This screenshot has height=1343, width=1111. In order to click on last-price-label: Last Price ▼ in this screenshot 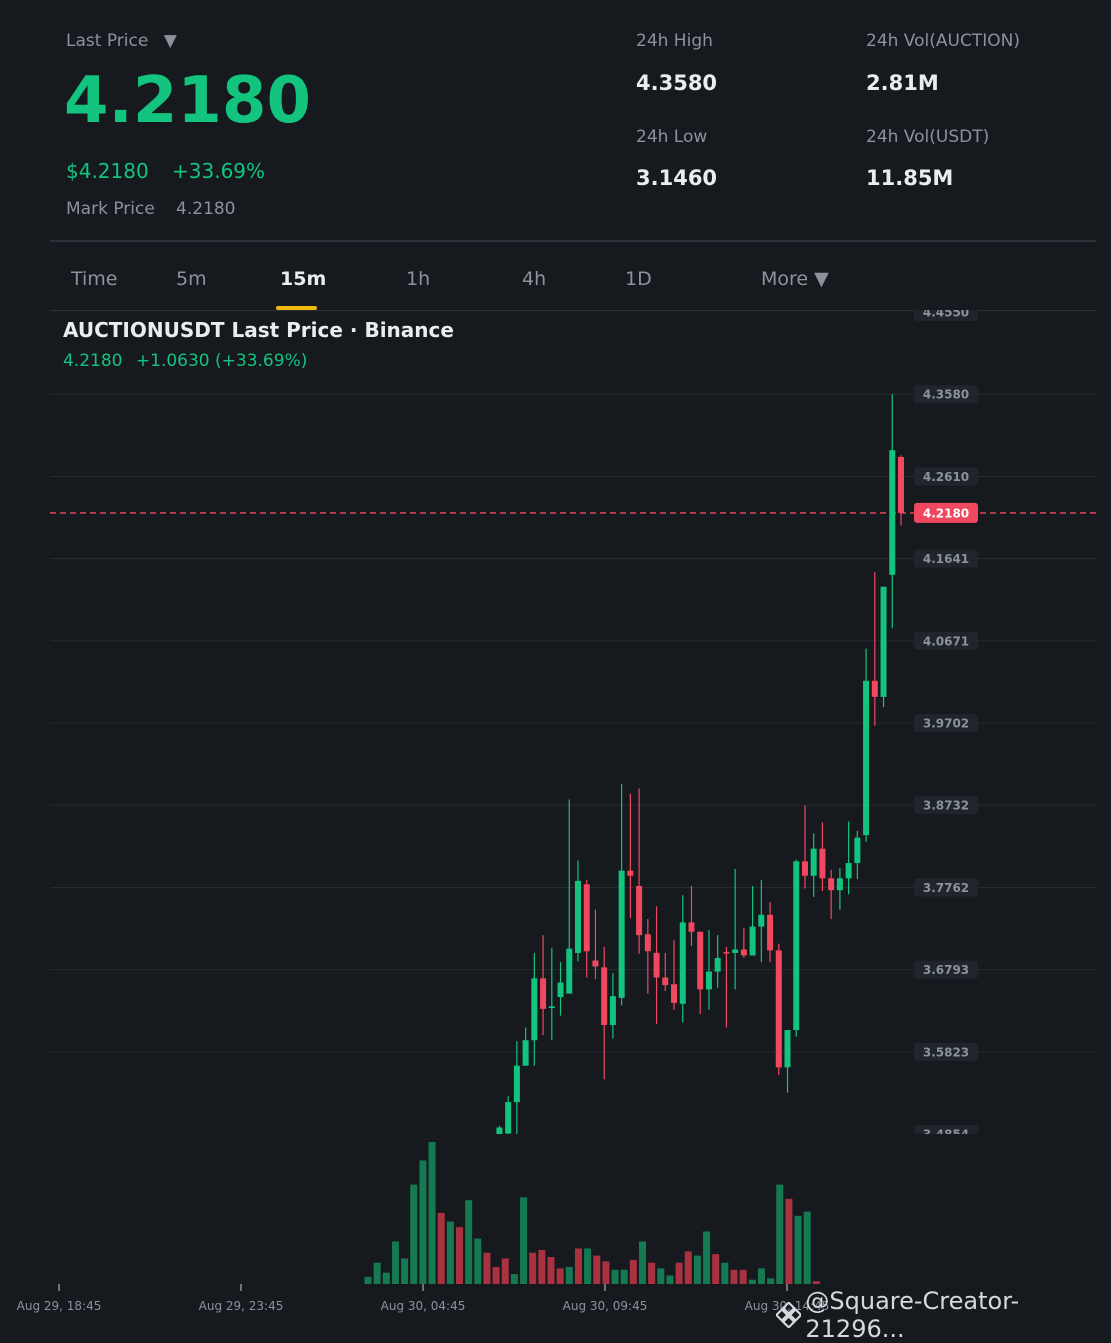, I will do `click(121, 41)`.